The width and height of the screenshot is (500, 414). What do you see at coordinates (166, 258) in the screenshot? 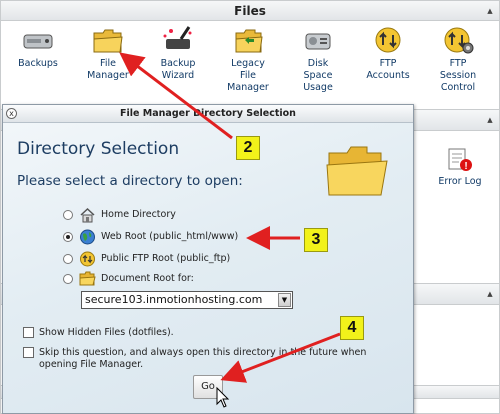
I see `option-label: Public FTP Root (public_ftp)` at bounding box center [166, 258].